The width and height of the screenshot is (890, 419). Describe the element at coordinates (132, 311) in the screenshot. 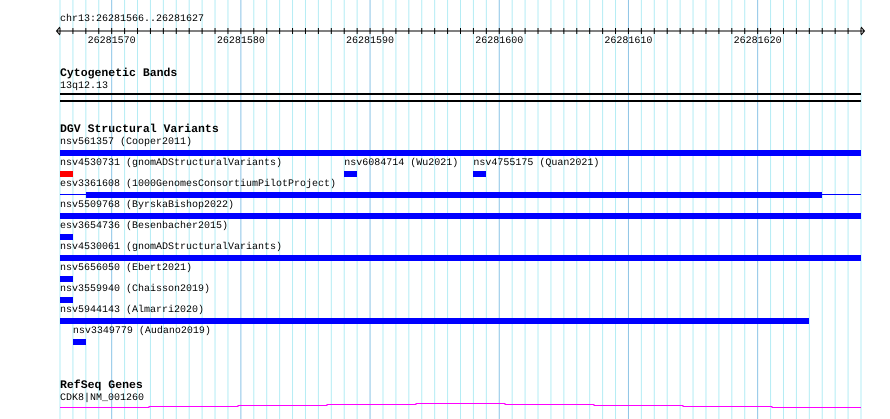

I see `variant-label: nsv5944143 (Almarri2020)` at that location.